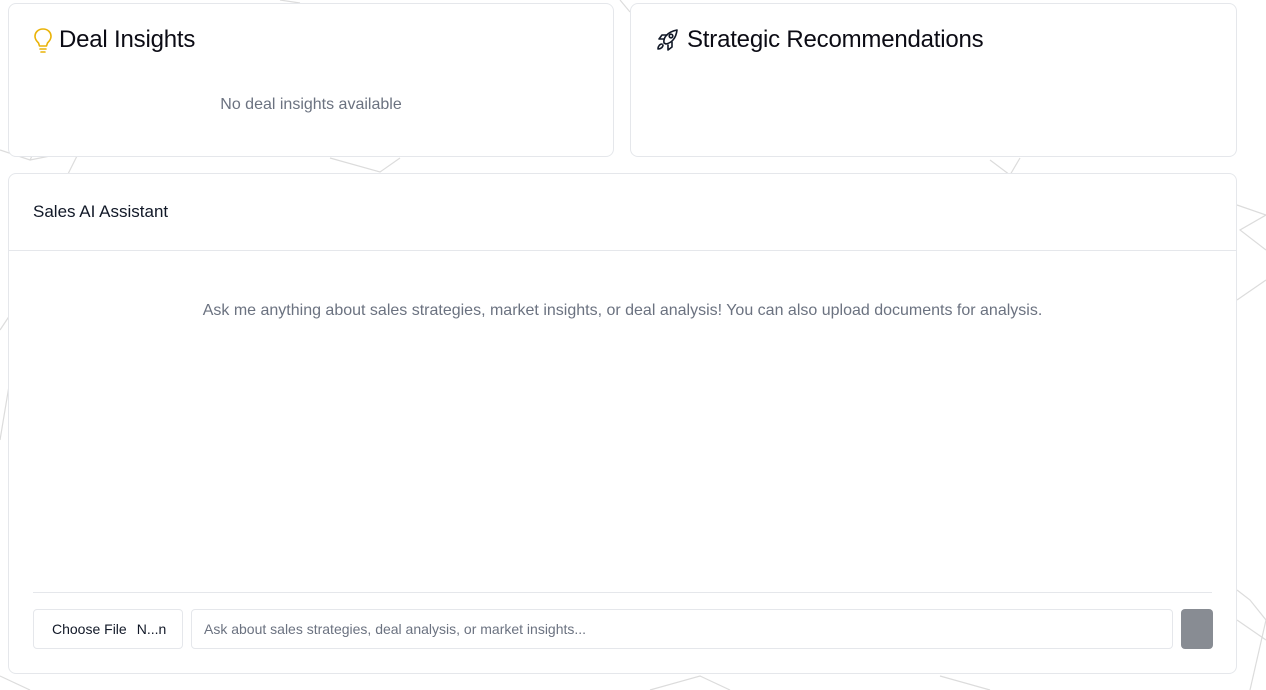 This screenshot has width=1266, height=690. I want to click on deal-insights-title: Deal Insights, so click(114, 40).